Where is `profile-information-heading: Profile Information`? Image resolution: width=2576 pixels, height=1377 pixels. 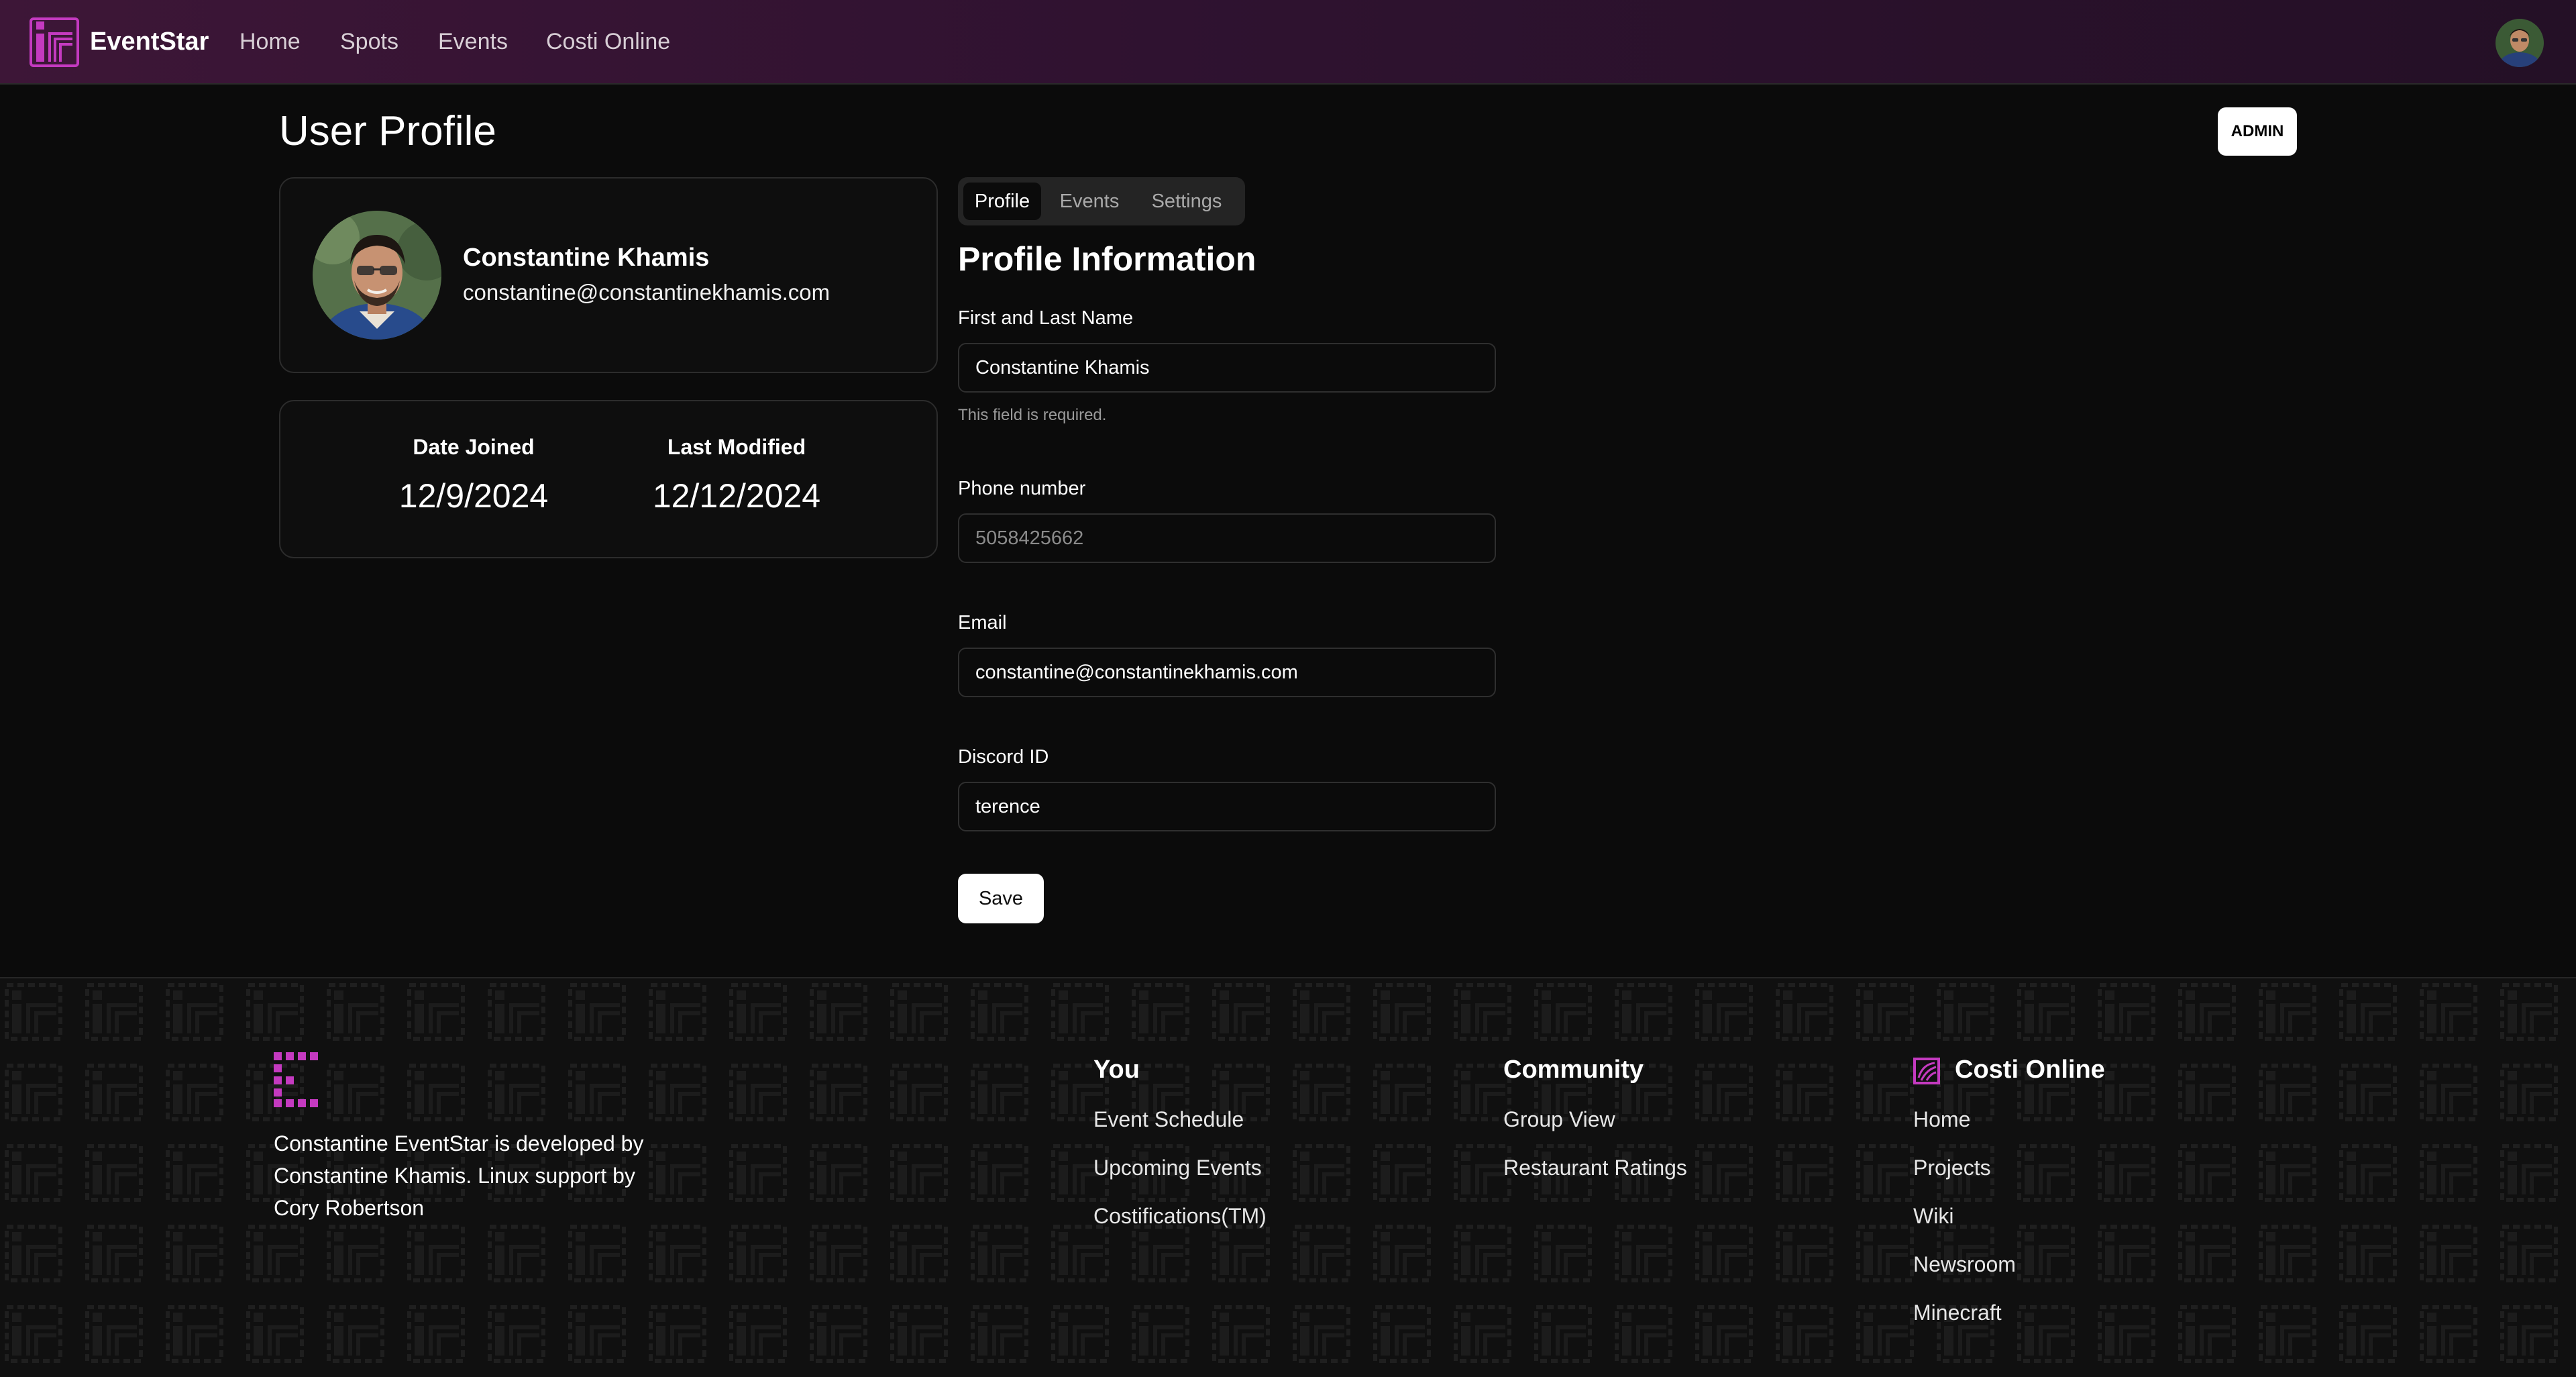 profile-information-heading: Profile Information is located at coordinates (1107, 259).